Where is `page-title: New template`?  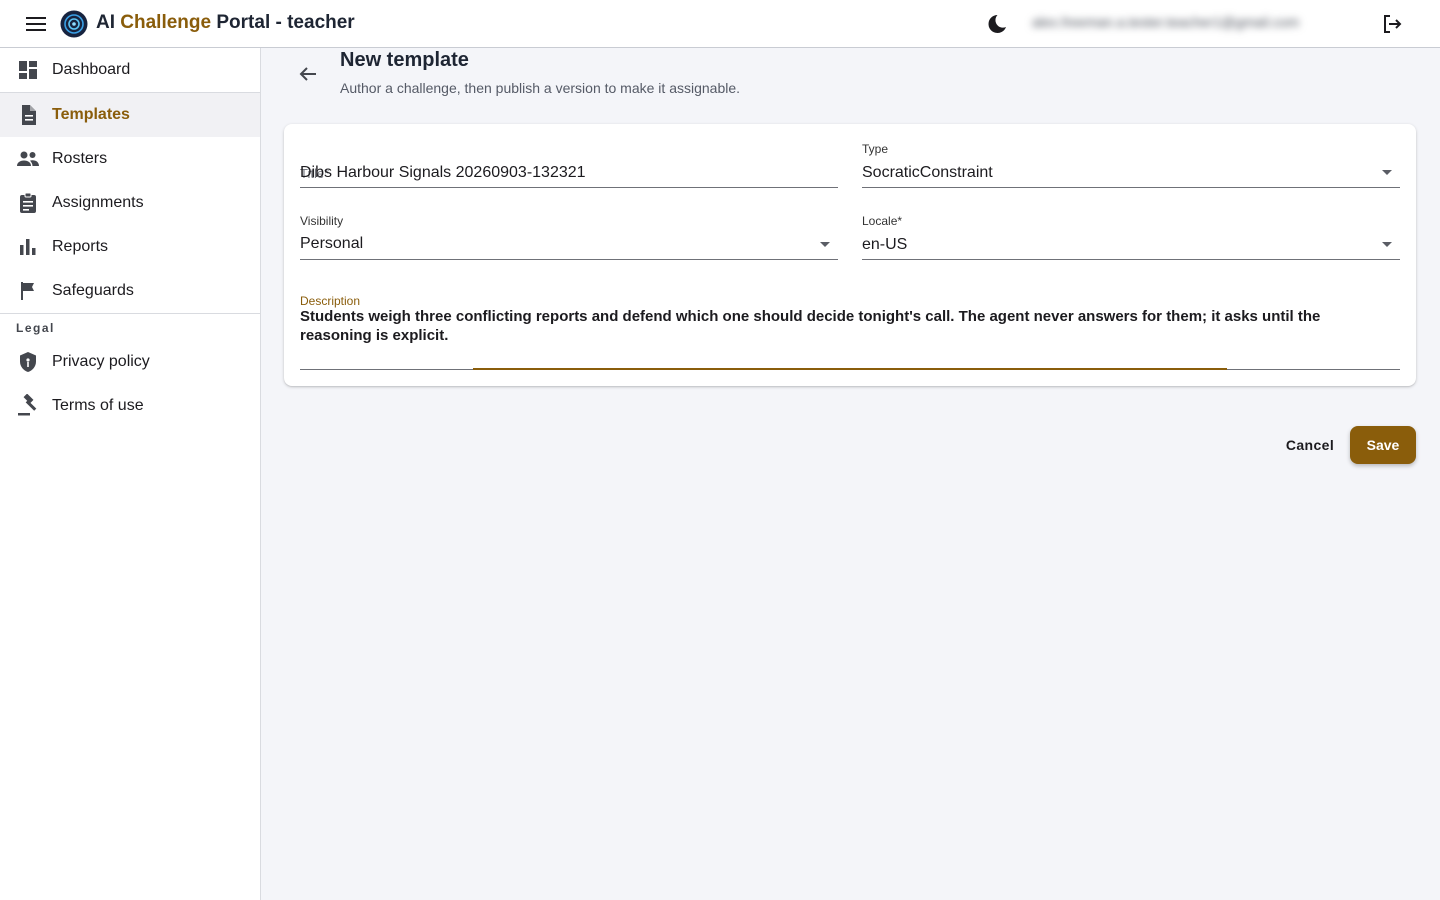
page-title: New template is located at coordinates (404, 60).